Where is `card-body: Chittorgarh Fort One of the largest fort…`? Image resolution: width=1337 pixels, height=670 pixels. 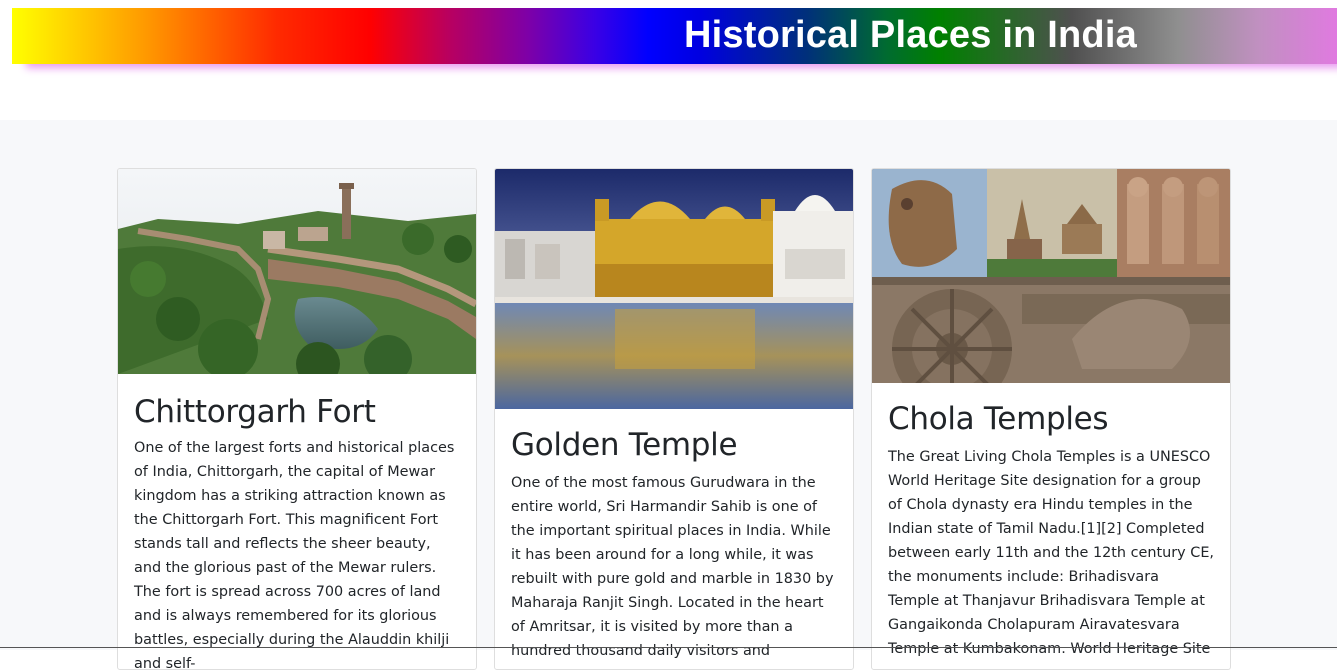 card-body: Chittorgarh Fort One of the largest fort… is located at coordinates (297, 532).